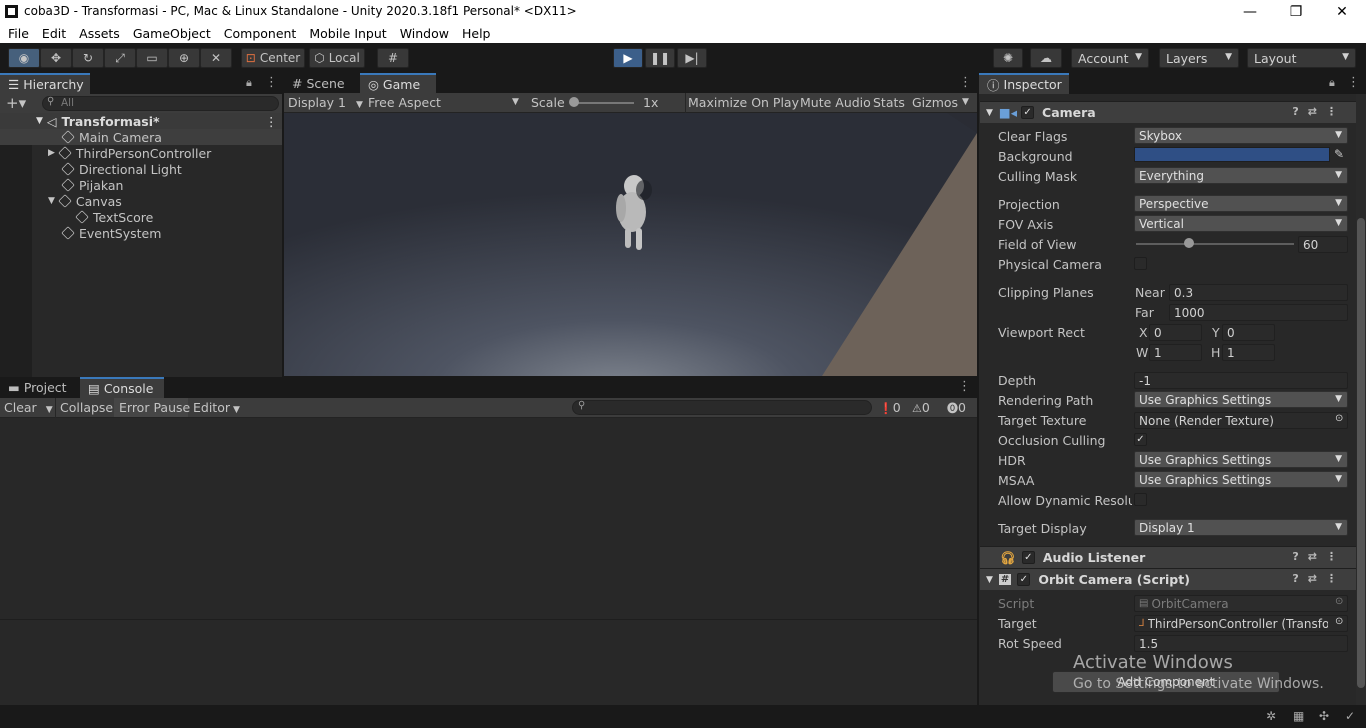 The height and width of the screenshot is (728, 1366). What do you see at coordinates (1342, 11) in the screenshot?
I see `close-button: ✕` at bounding box center [1342, 11].